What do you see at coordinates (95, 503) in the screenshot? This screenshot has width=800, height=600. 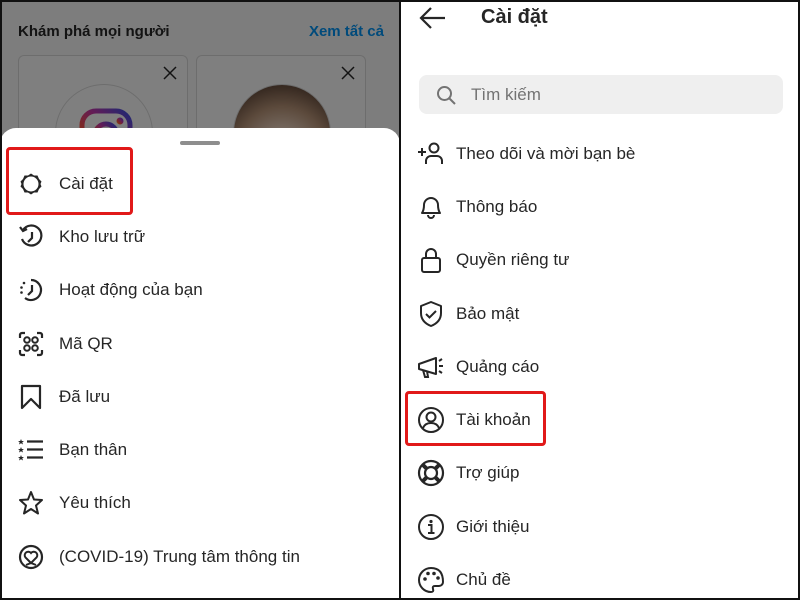 I see `menu-item-label: Yêu thích` at bounding box center [95, 503].